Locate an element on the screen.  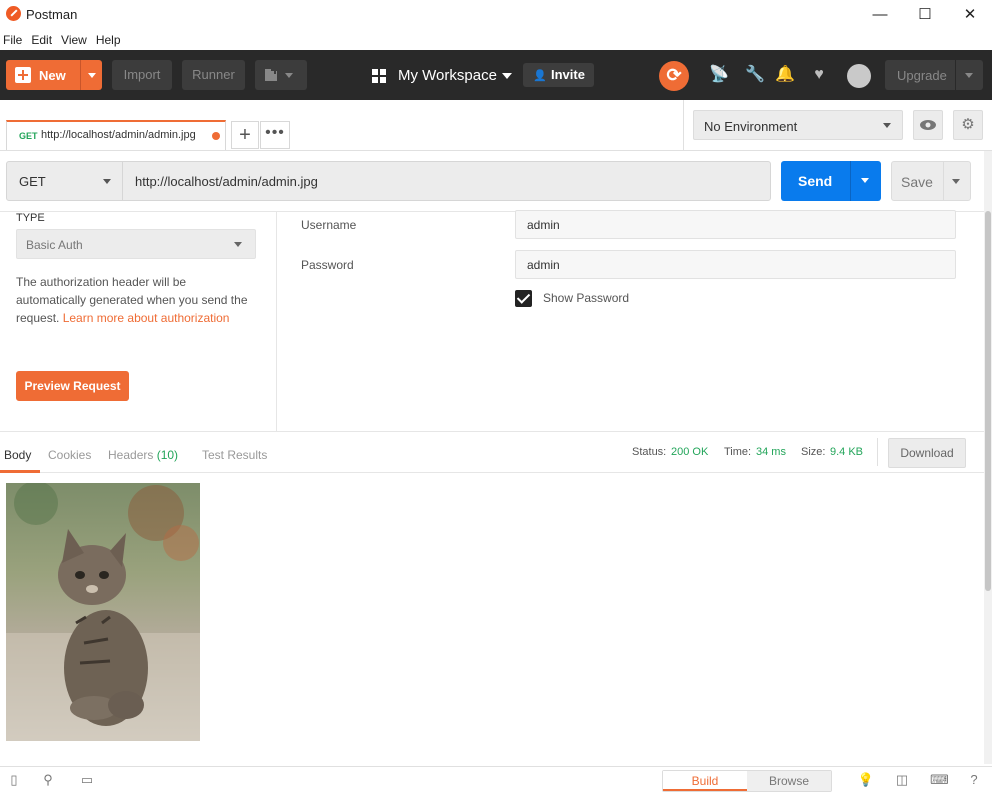
send-label: Send is located at coordinates (815, 181).